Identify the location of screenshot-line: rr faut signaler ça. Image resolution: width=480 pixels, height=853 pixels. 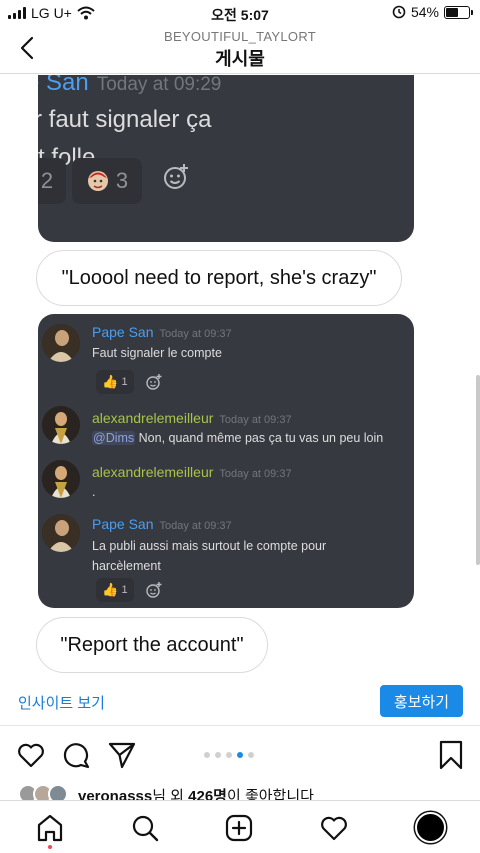
(125, 119).